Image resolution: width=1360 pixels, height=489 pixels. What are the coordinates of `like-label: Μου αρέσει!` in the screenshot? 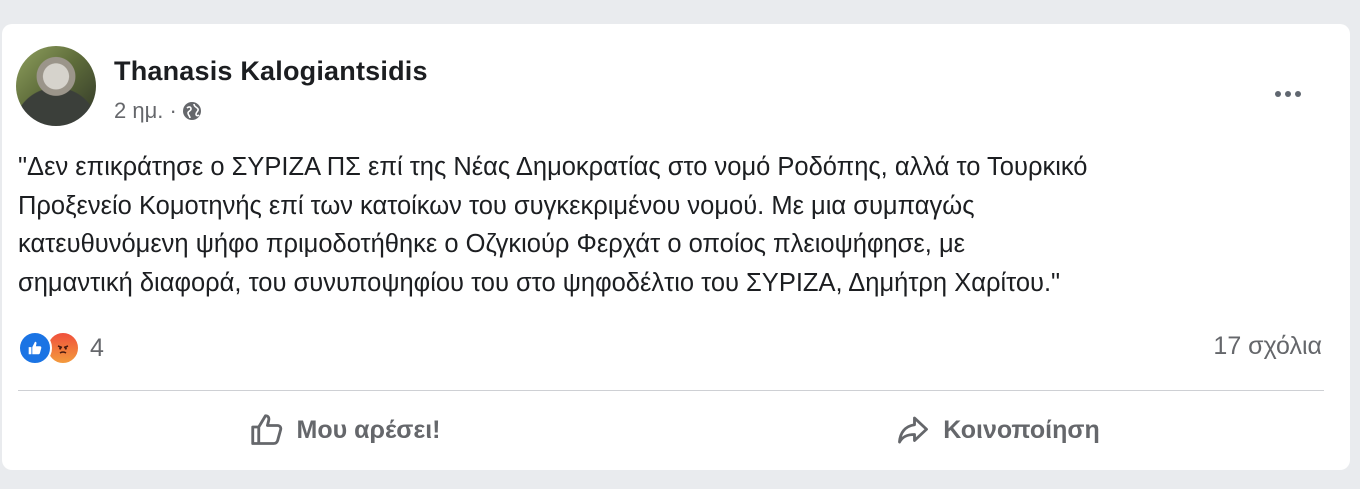 It's located at (368, 429).